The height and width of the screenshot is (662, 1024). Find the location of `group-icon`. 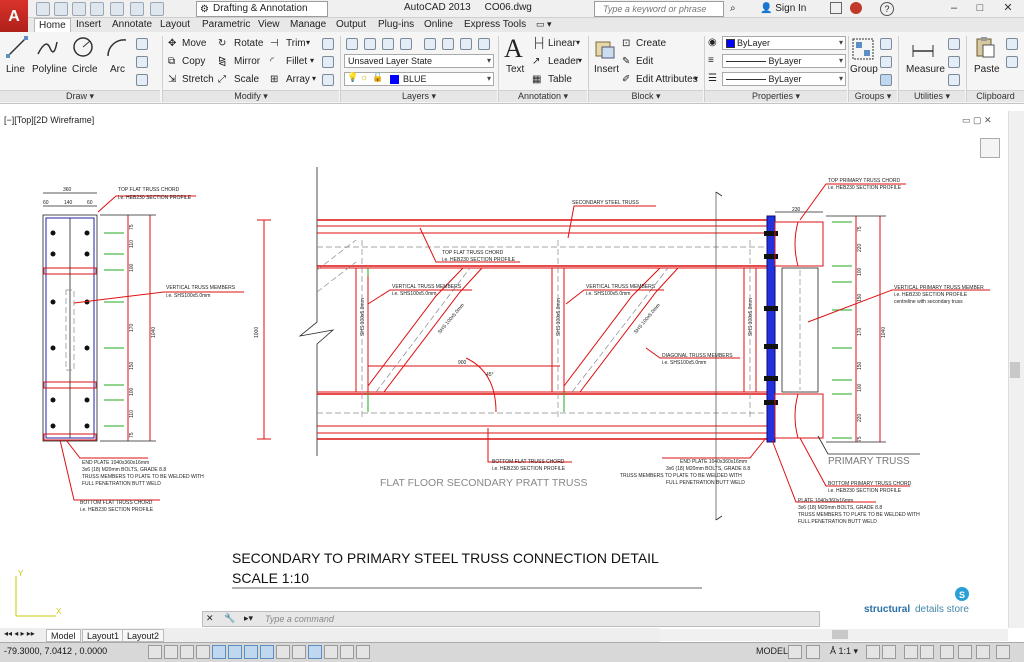

group-icon is located at coordinates (863, 49).